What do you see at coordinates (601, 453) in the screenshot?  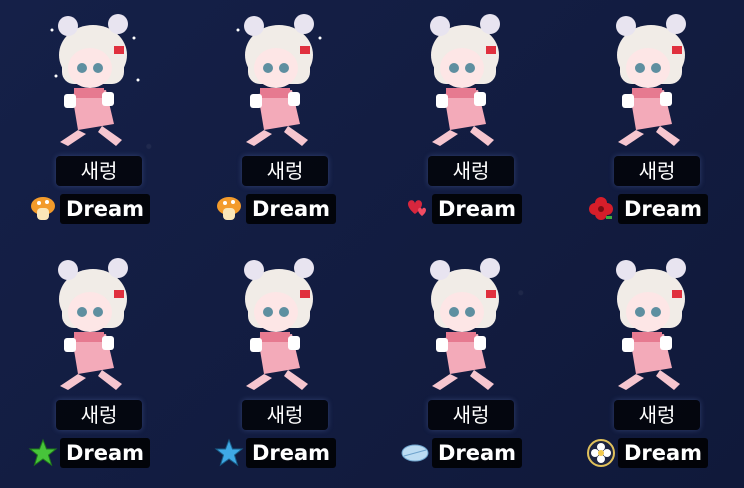 I see `daisy-icon` at bounding box center [601, 453].